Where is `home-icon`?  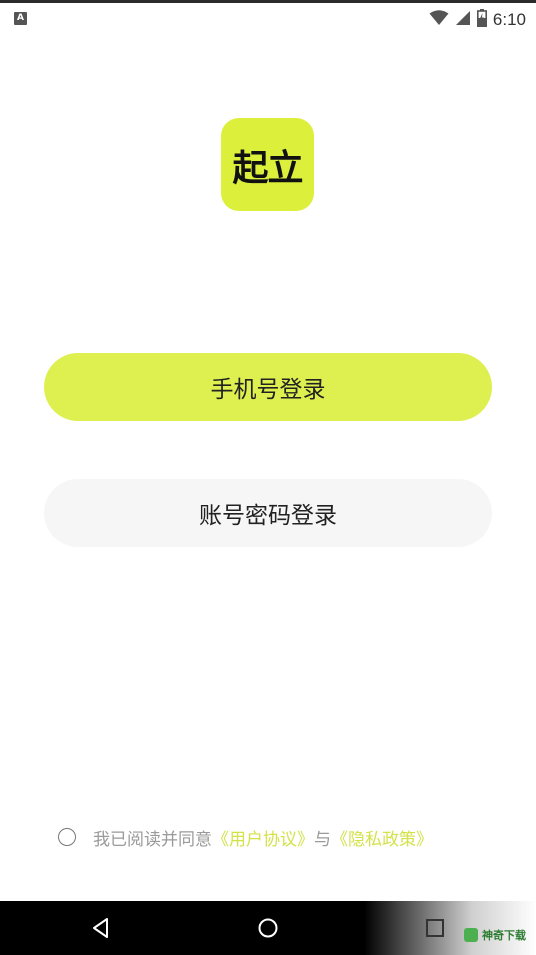
home-icon is located at coordinates (268, 928).